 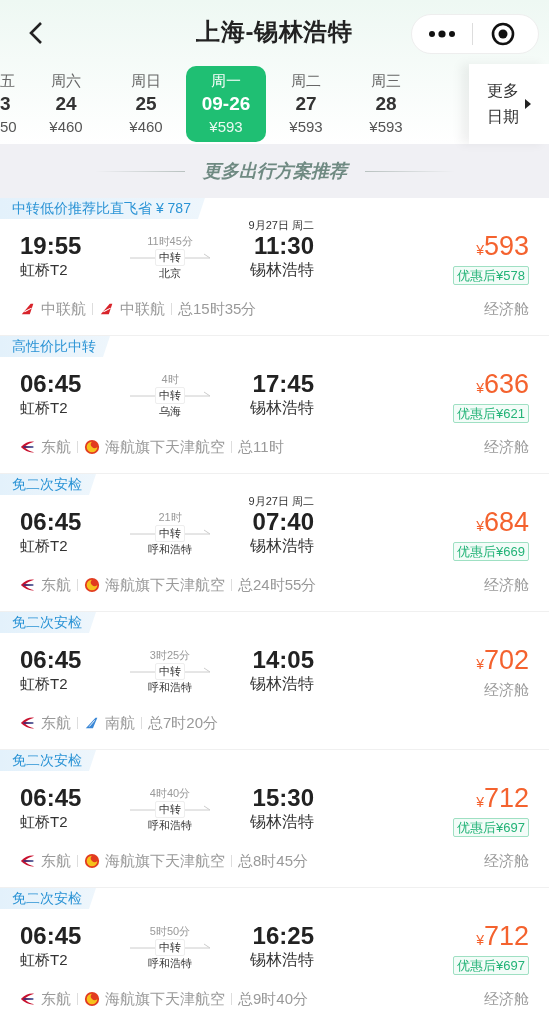 I want to click on weekday-label: 周二, so click(x=306, y=81).